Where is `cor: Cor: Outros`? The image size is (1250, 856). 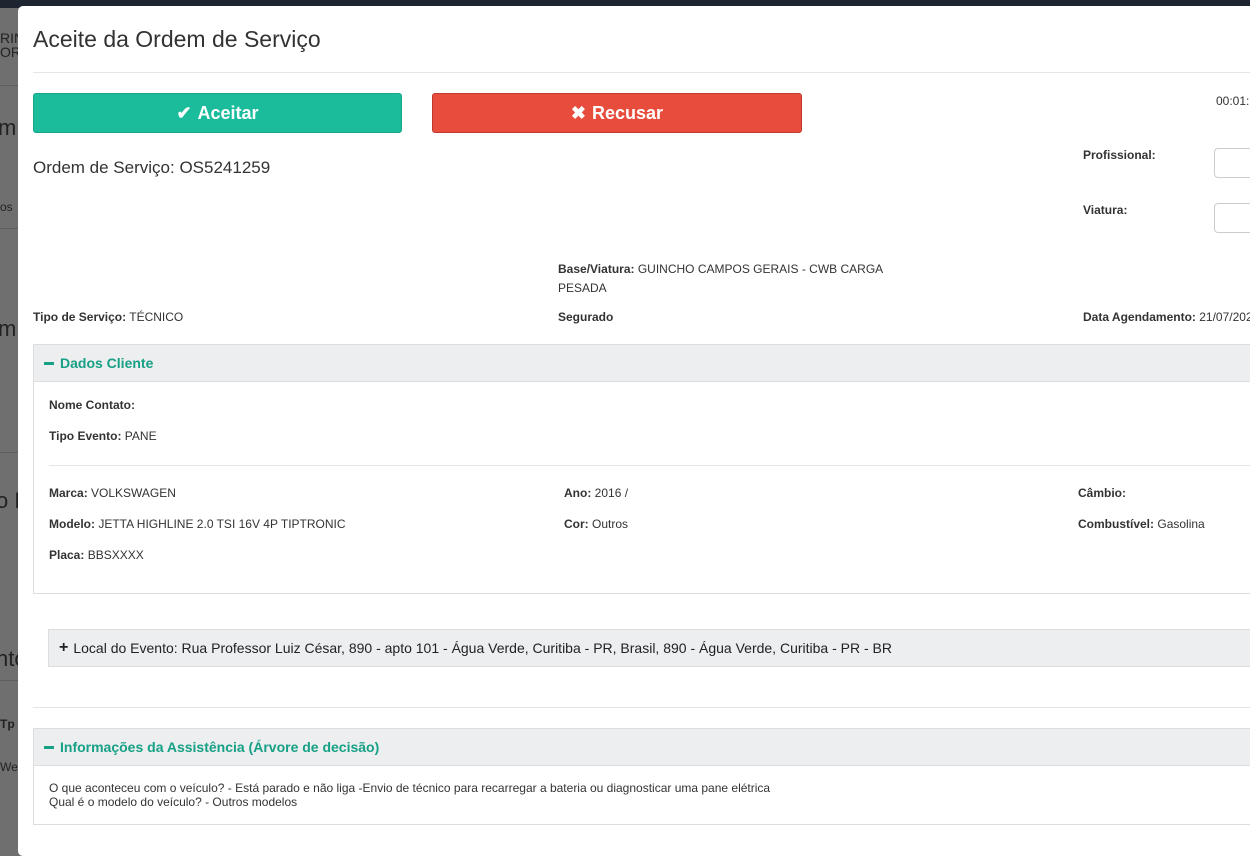
cor: Cor: Outros is located at coordinates (596, 524).